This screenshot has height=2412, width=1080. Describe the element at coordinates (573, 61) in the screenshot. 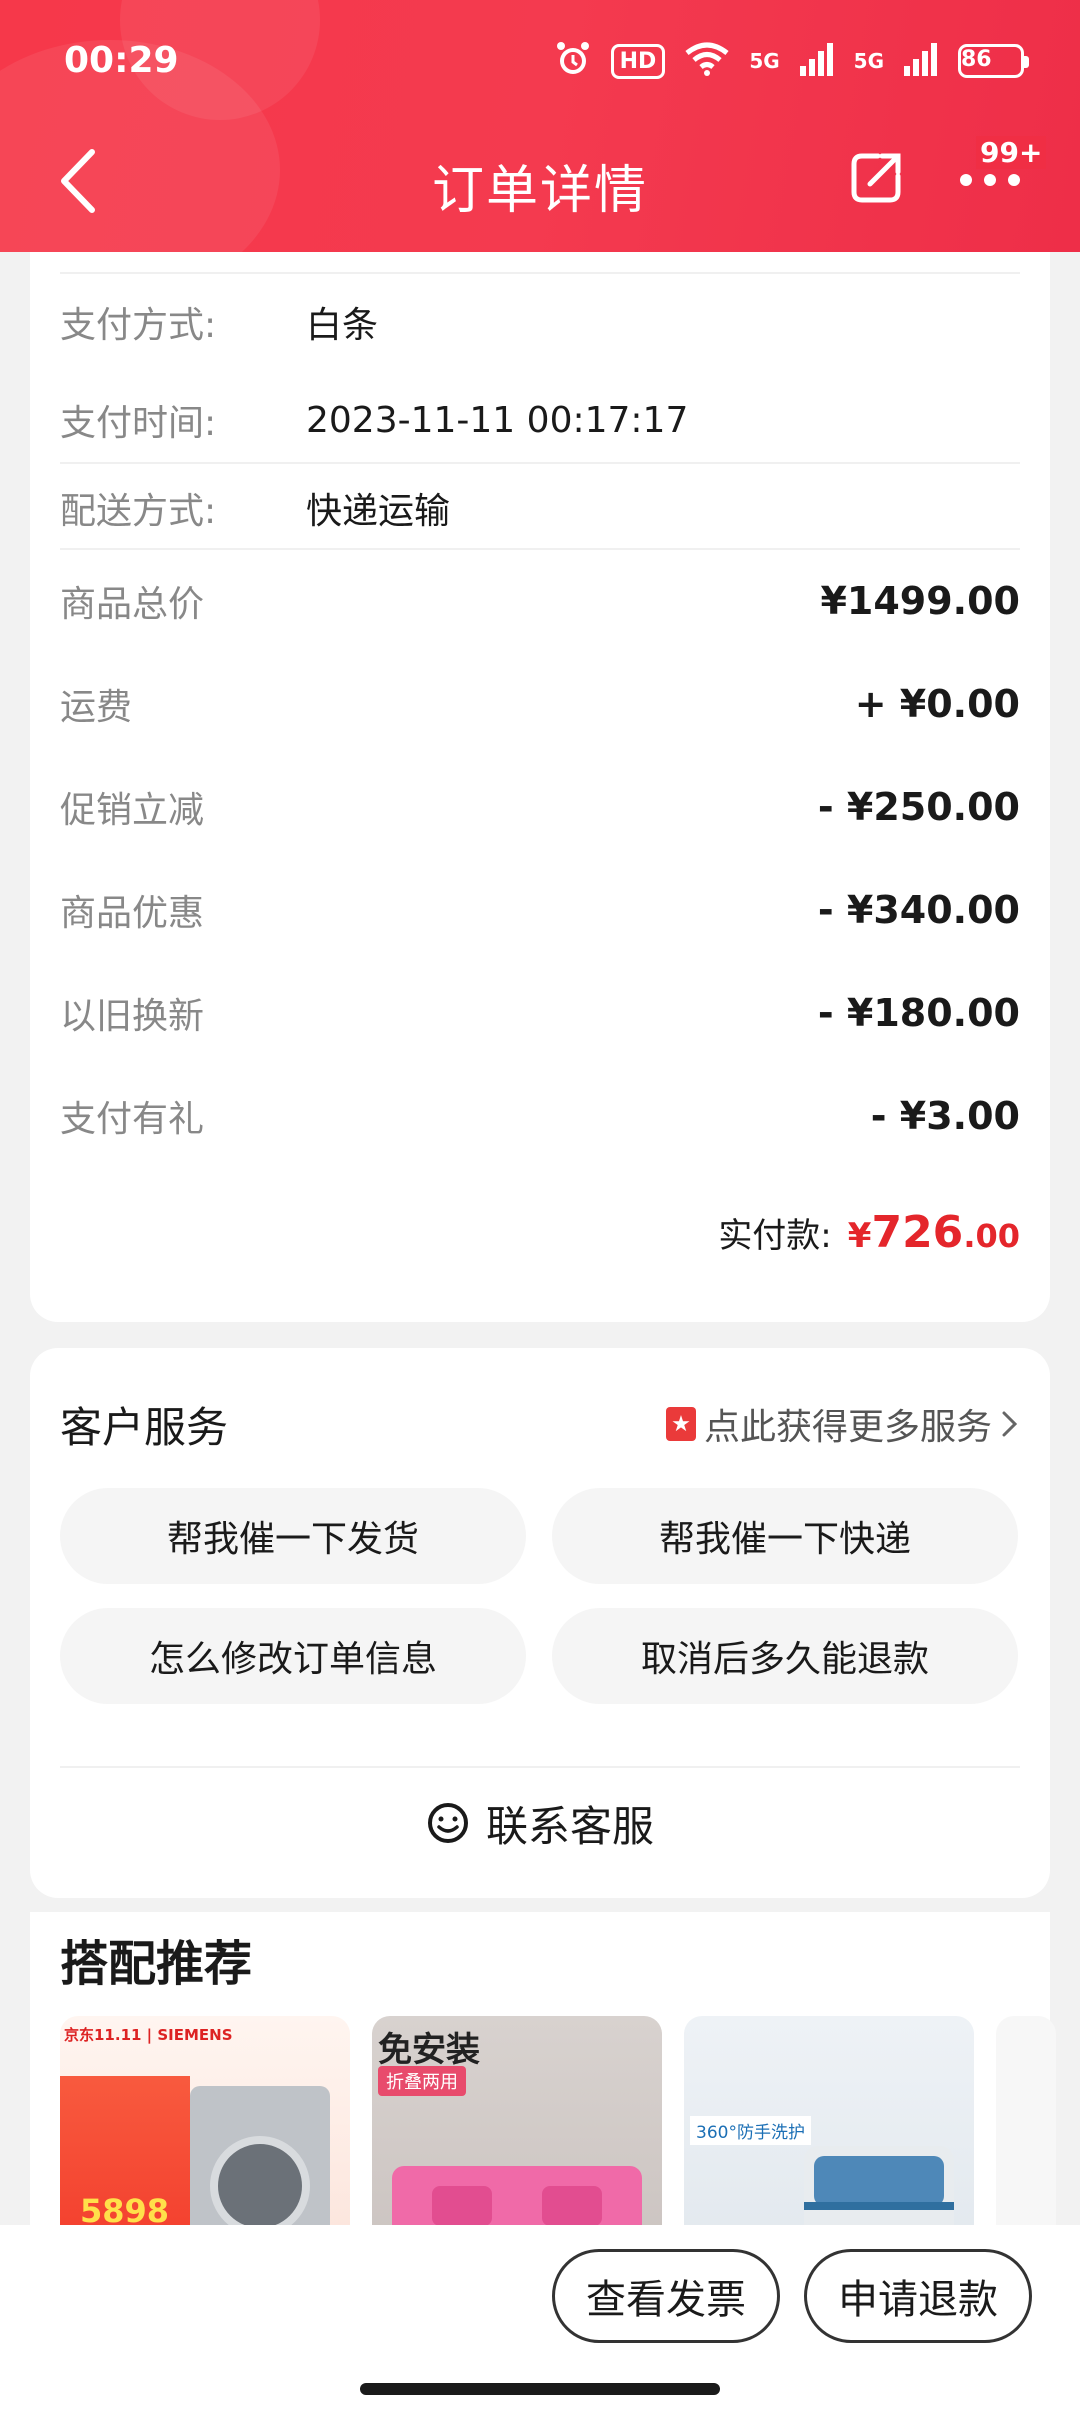

I see `alarm-icon` at that location.